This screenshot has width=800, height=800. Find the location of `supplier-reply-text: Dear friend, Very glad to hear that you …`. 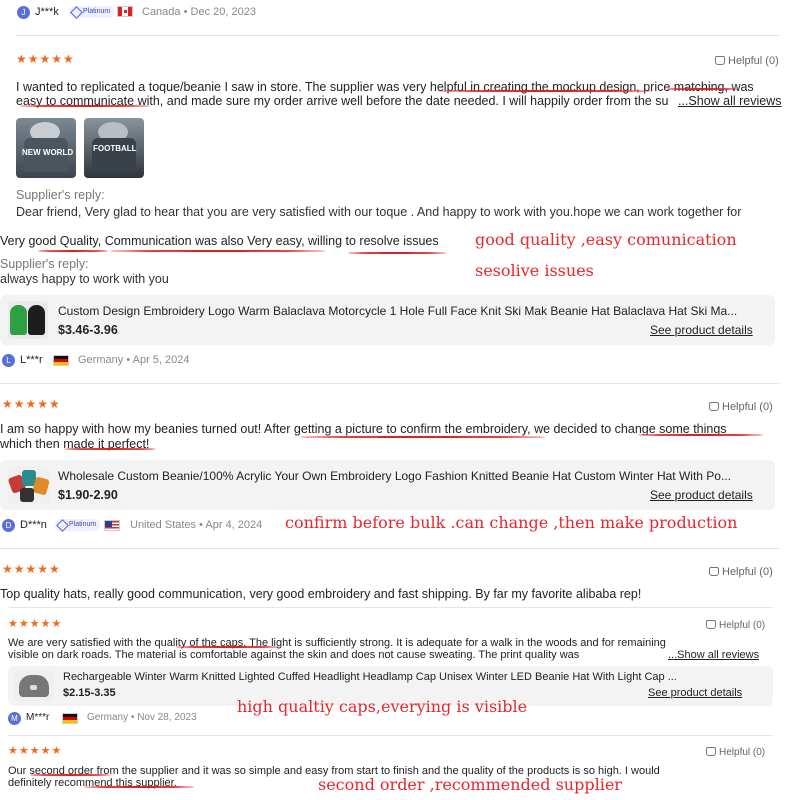

supplier-reply-text: Dear friend, Very glad to hear that you … is located at coordinates (379, 212).